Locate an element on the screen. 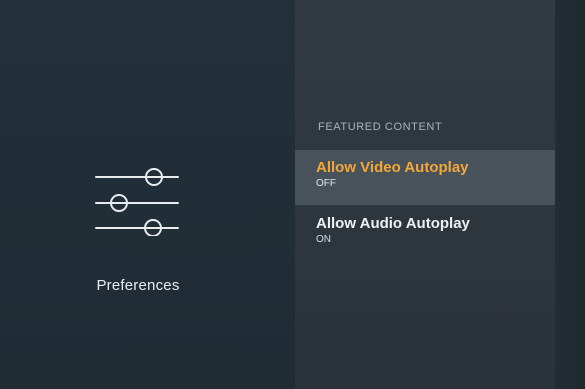 The image size is (585, 389). featured-content-heading: FEATURED CONTENT is located at coordinates (380, 127).